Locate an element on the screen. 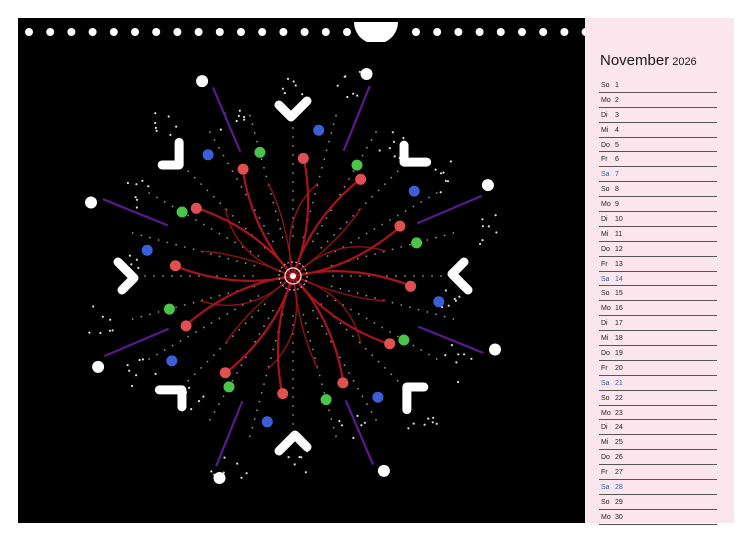  day-number: 16 is located at coordinates (619, 309).